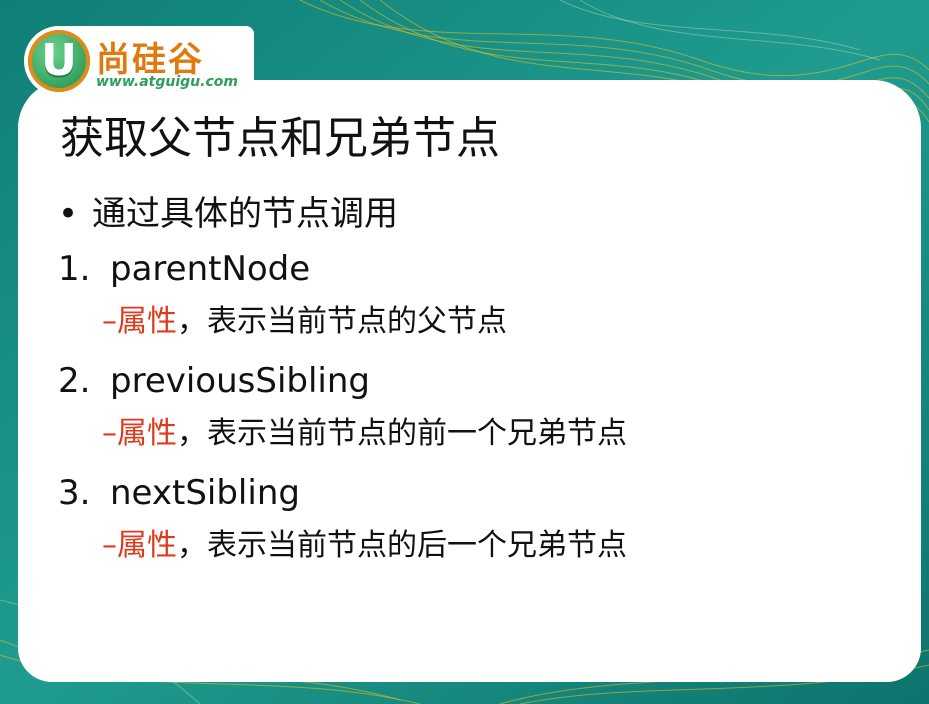 This screenshot has height=704, width=929. I want to click on sub-item-description: ，表示当前节点的后一个兄弟节点, so click(402, 545).